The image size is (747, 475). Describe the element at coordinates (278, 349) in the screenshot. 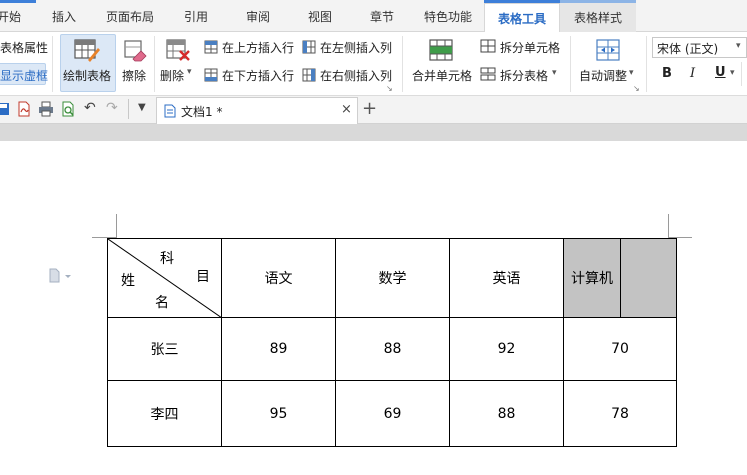

I see `score-cell: 89` at that location.